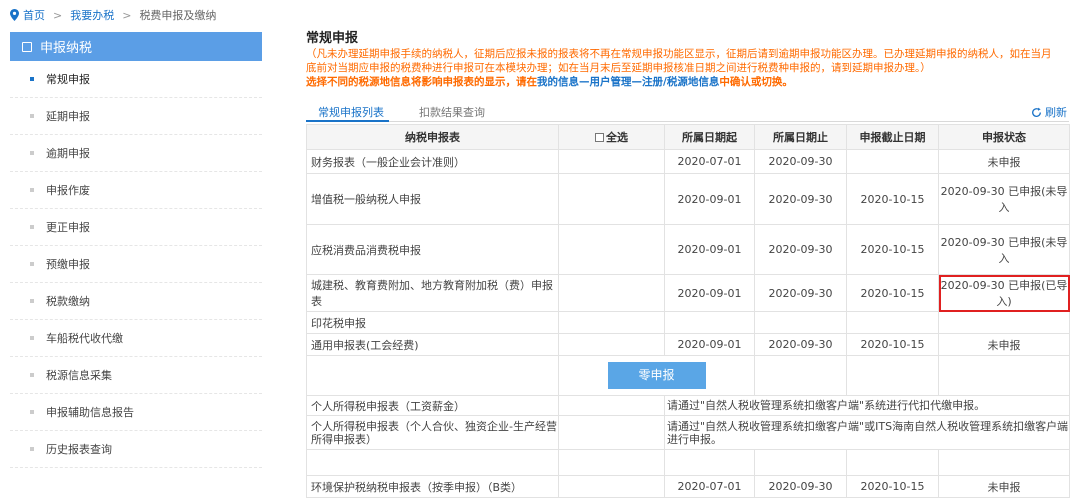  Describe the element at coordinates (756, 82) in the screenshot. I see `notice-text-3-suffix: 中确认或切换。` at that location.